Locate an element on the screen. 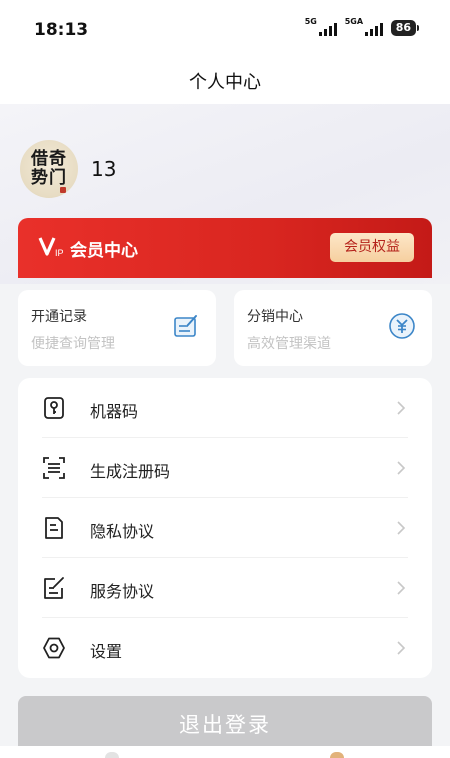  menu-item-privacy-policy: 隐私协议 is located at coordinates (225, 528).